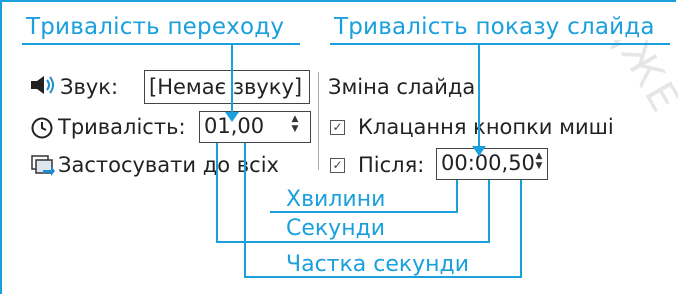 The height and width of the screenshot is (296, 678). Describe the element at coordinates (479, 100) in the screenshot. I see `leader-slide` at that location.